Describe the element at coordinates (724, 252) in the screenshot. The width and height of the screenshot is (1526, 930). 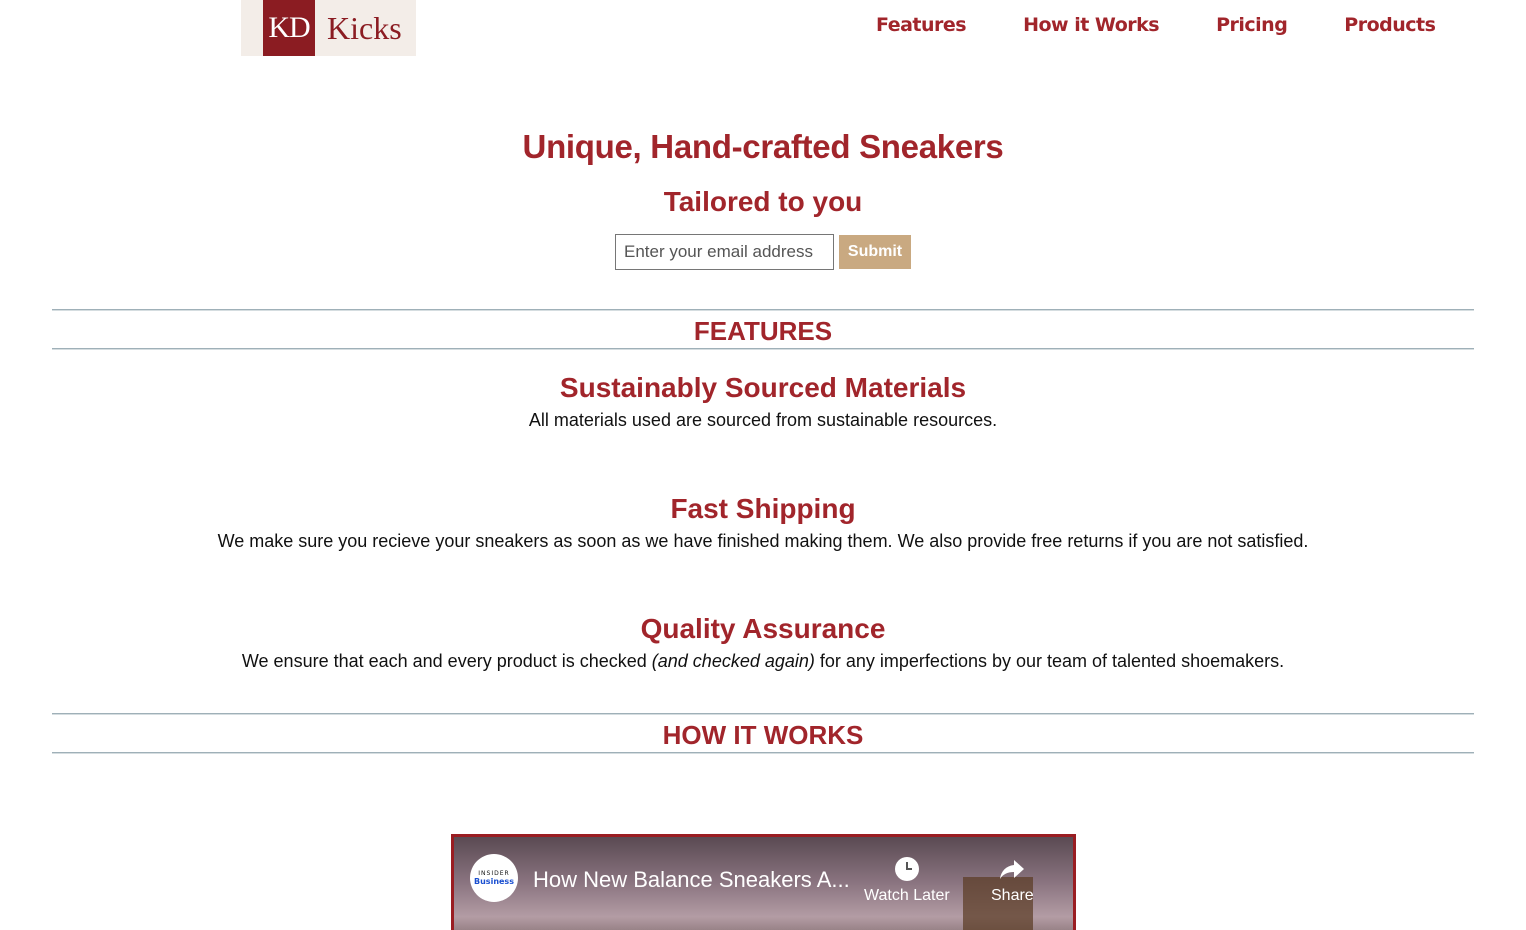
I see `email-input` at that location.